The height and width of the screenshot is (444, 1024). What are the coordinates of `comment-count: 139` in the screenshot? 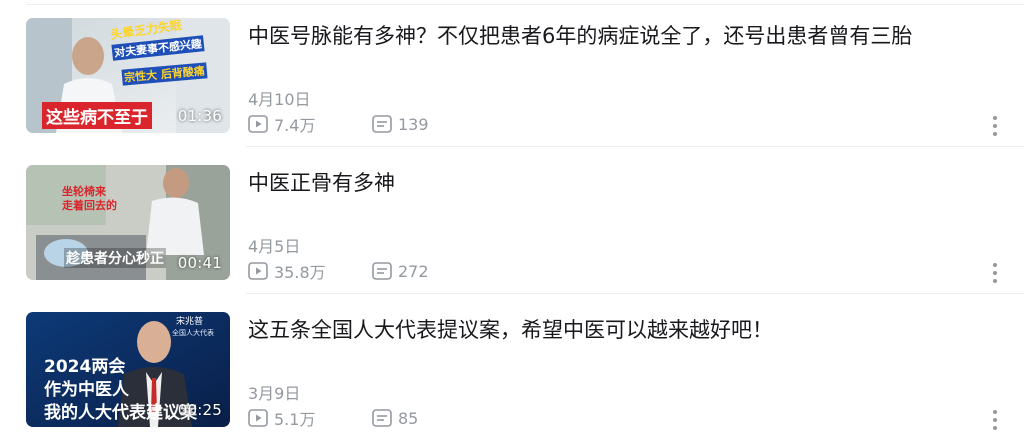 It's located at (400, 124).